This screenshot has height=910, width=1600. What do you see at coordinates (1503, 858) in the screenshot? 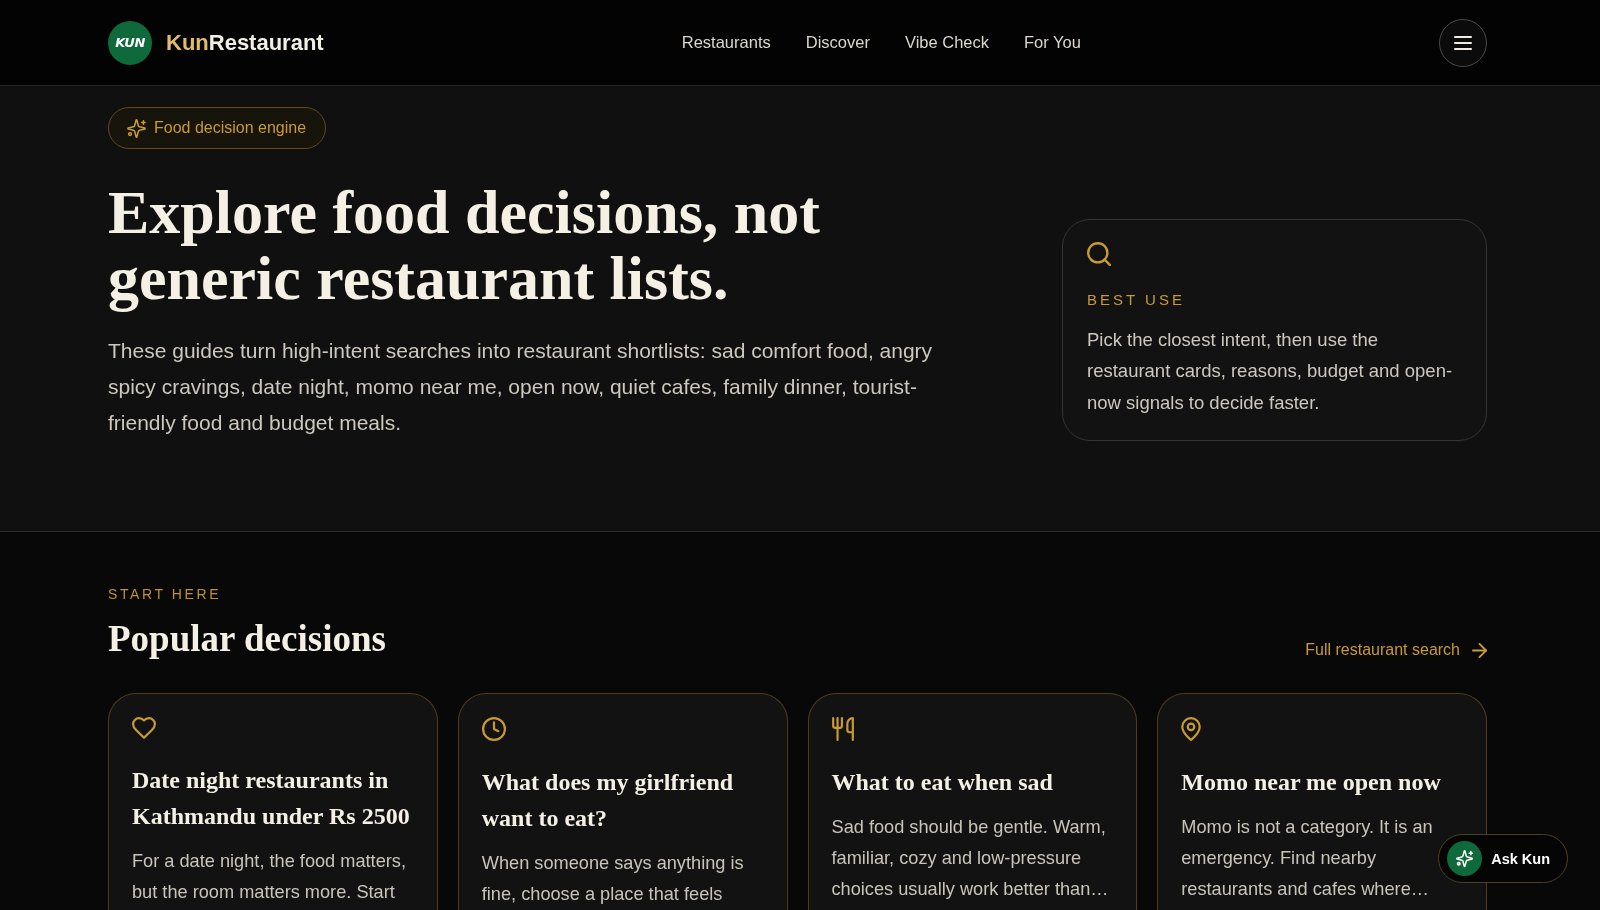
I see `ask-kun-button: Ask Kun` at bounding box center [1503, 858].